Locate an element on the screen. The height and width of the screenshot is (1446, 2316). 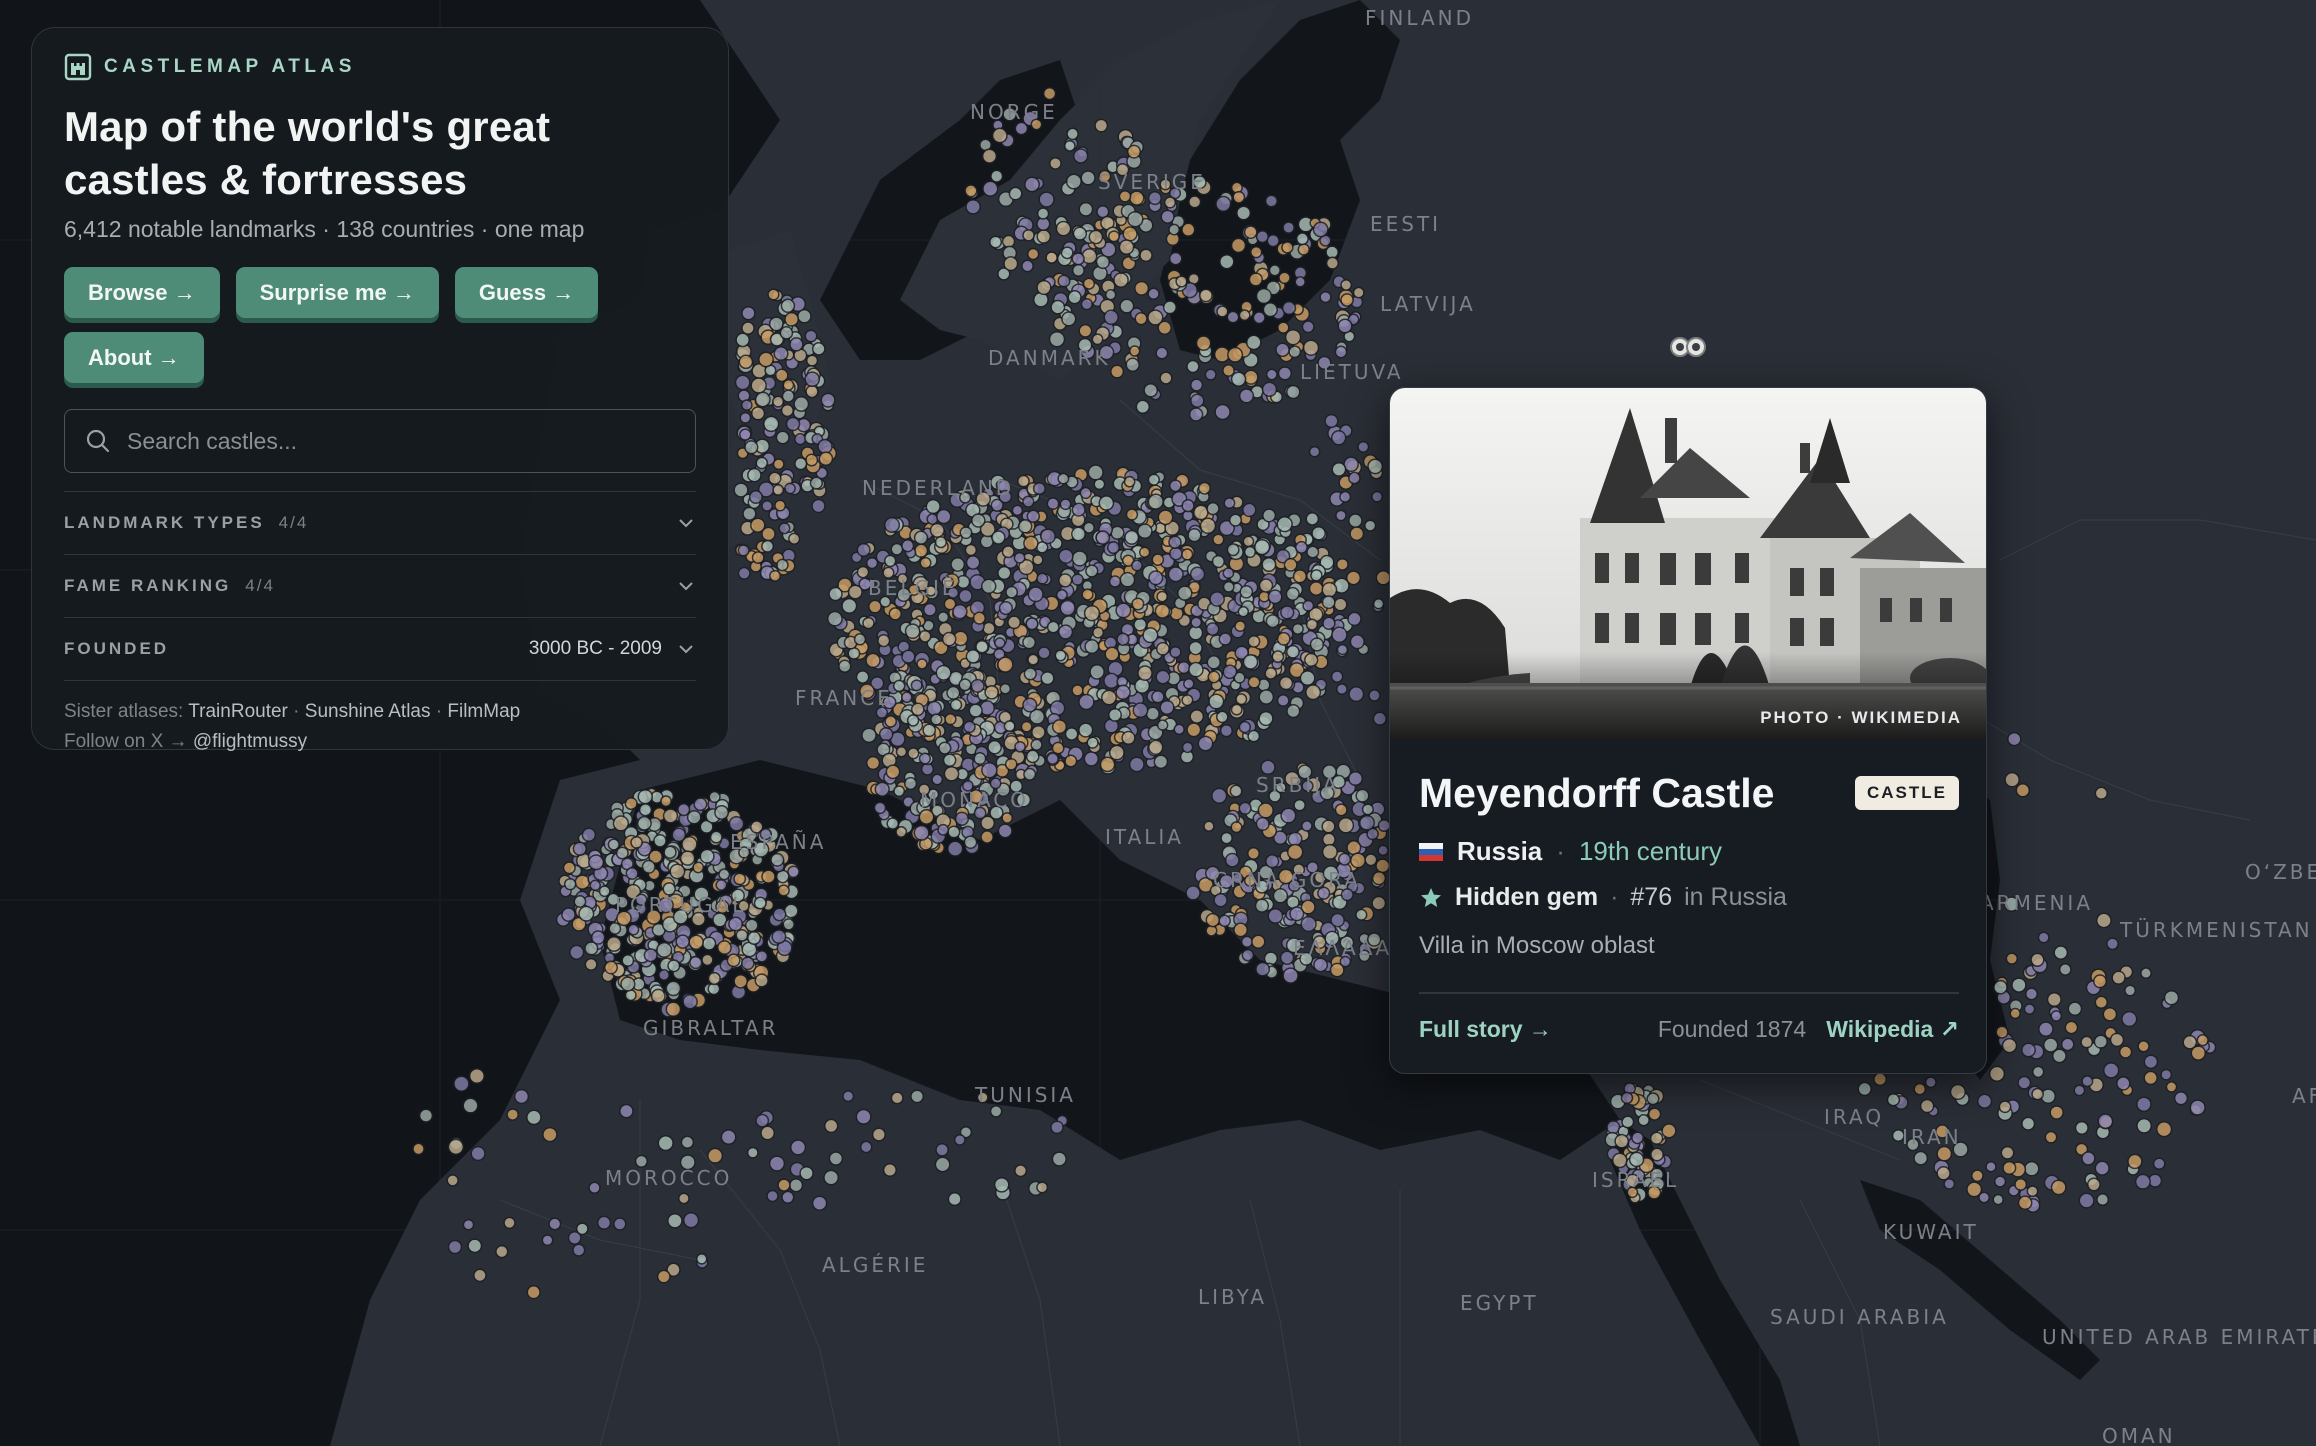
about-button: About → is located at coordinates (134, 357).